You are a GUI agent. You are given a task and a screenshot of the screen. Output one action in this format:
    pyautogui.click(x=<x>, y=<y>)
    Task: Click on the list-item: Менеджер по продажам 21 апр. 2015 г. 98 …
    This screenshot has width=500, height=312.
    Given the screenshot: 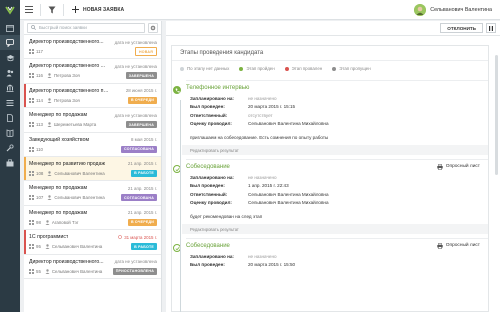 What is the action you would take?
    pyautogui.click(x=92, y=218)
    